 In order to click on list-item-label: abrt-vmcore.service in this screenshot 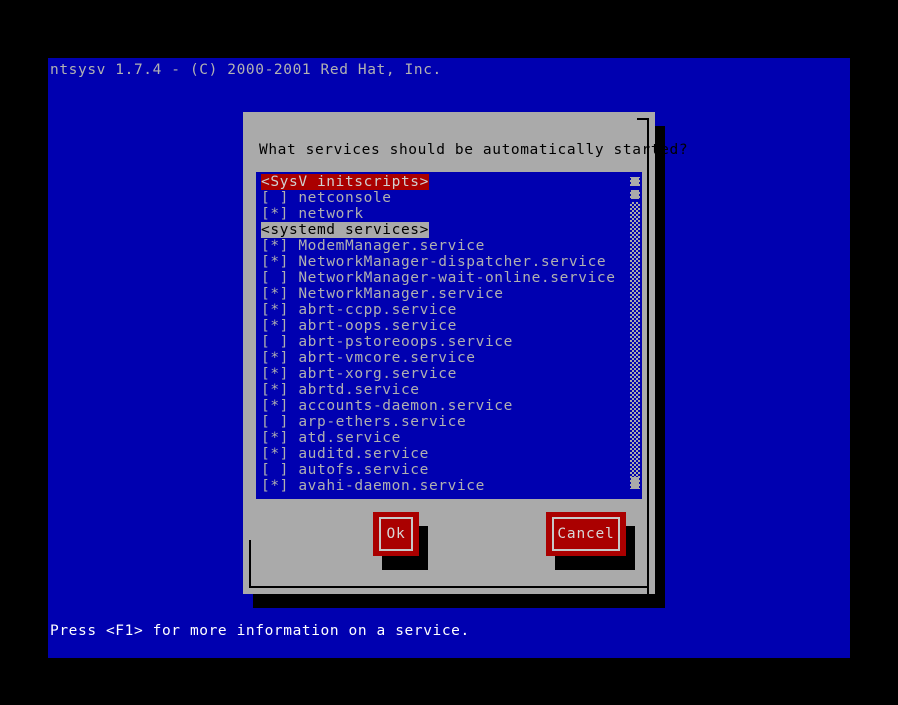, I will do `click(387, 358)`.